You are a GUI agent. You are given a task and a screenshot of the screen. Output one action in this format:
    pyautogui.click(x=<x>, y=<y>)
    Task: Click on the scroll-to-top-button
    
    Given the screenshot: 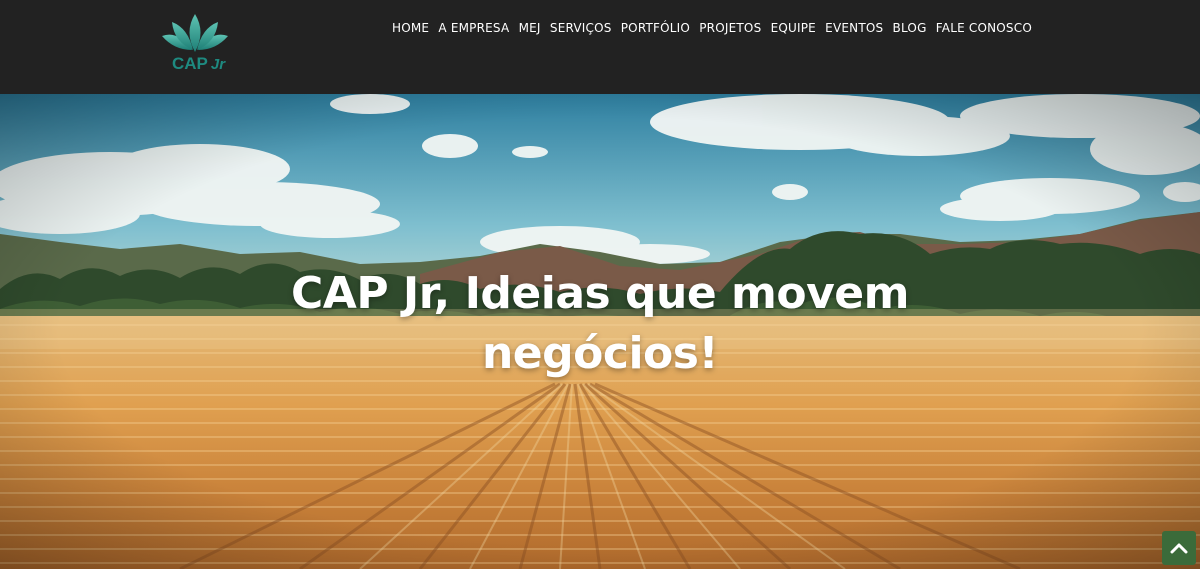 What is the action you would take?
    pyautogui.click(x=1179, y=548)
    